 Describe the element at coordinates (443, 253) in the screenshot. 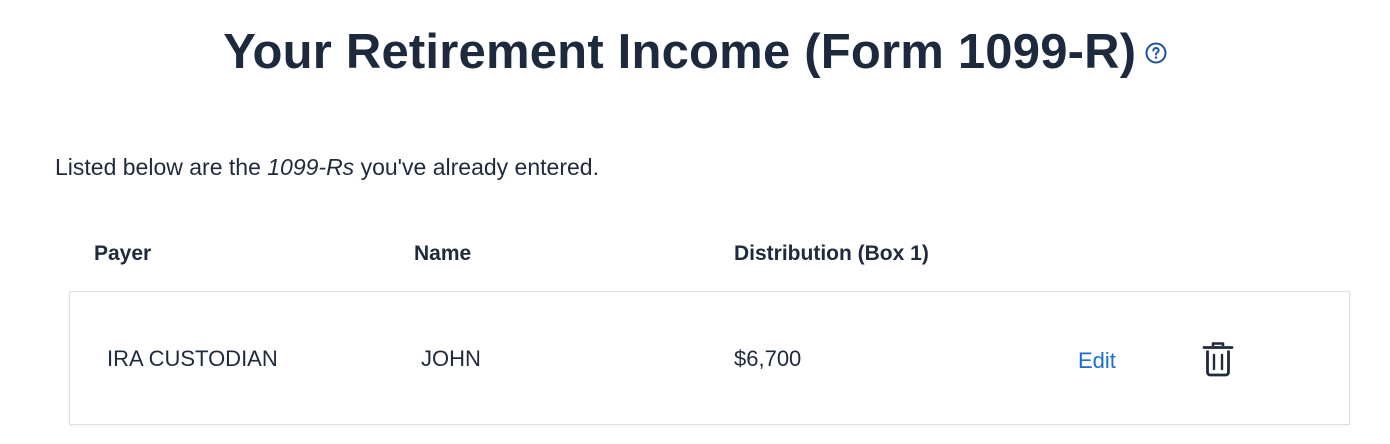

I see `column-header-name: Name` at that location.